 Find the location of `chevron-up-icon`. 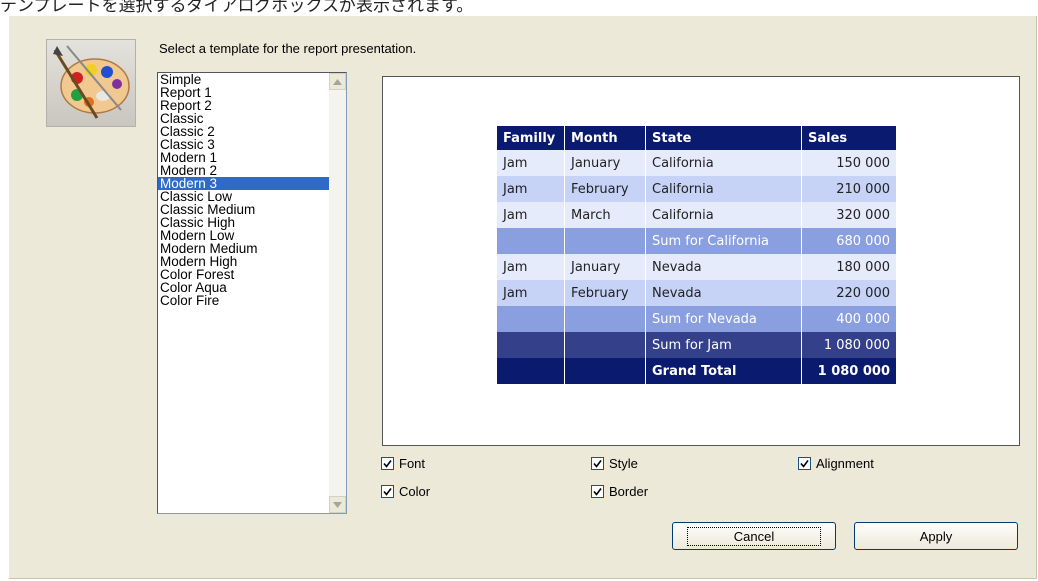

chevron-up-icon is located at coordinates (337, 81).